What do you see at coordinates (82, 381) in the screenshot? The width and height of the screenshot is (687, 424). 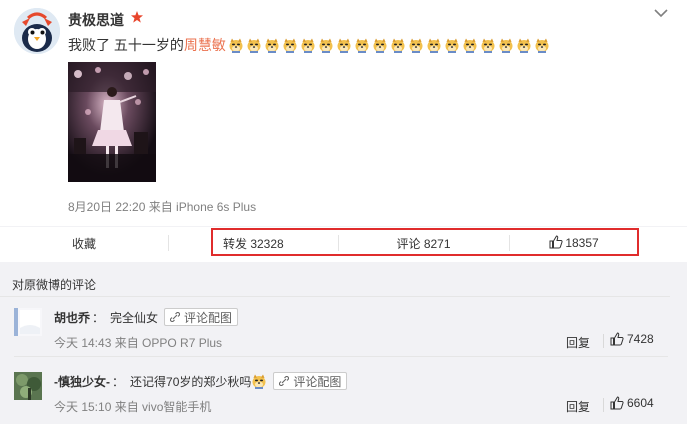 I see `commenter-name: -慎独少女-` at bounding box center [82, 381].